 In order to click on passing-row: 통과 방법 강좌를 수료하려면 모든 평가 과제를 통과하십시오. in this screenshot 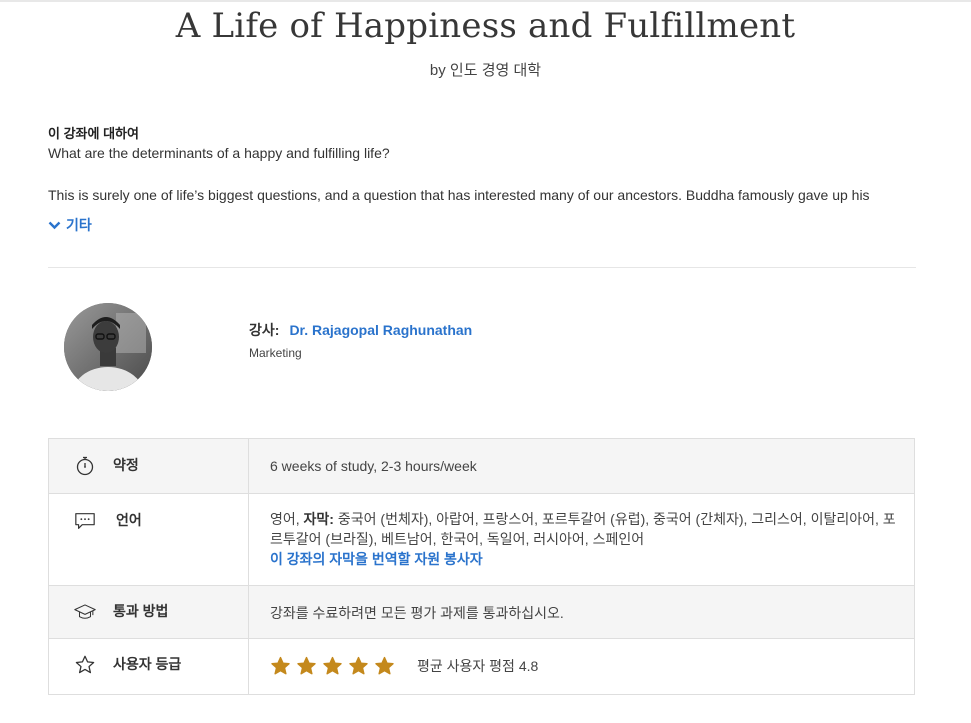, I will do `click(481, 612)`.